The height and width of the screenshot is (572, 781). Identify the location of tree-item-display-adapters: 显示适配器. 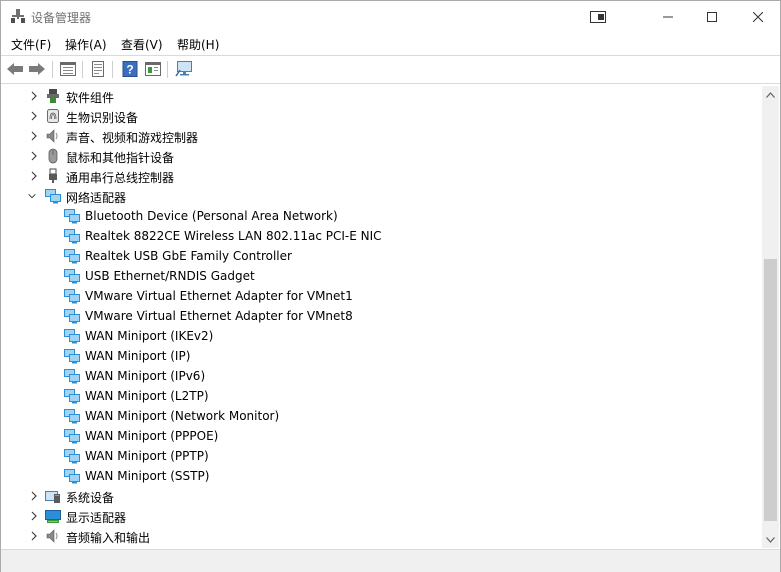
(382, 516).